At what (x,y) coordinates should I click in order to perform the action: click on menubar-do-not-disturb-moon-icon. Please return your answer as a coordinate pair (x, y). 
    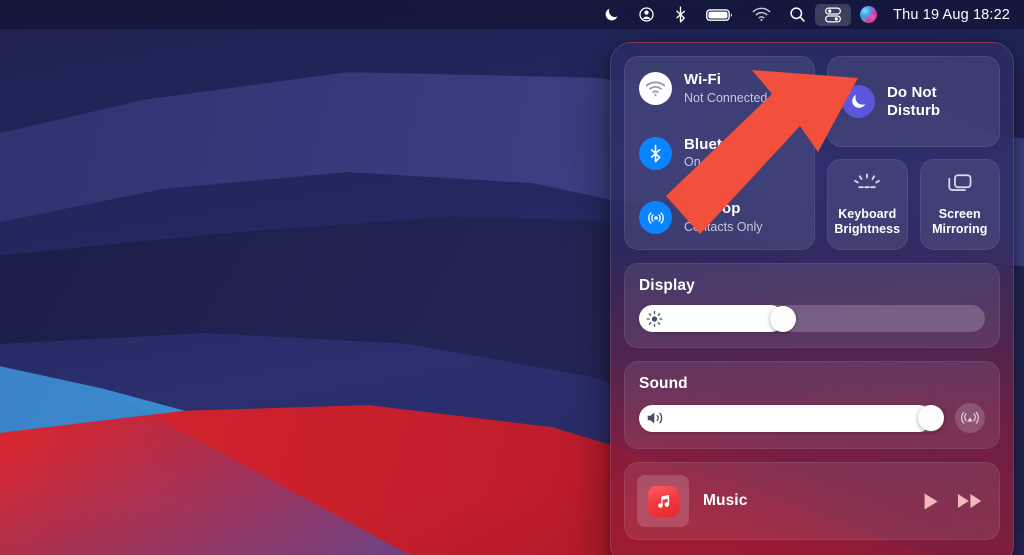
    Looking at the image, I should click on (611, 15).